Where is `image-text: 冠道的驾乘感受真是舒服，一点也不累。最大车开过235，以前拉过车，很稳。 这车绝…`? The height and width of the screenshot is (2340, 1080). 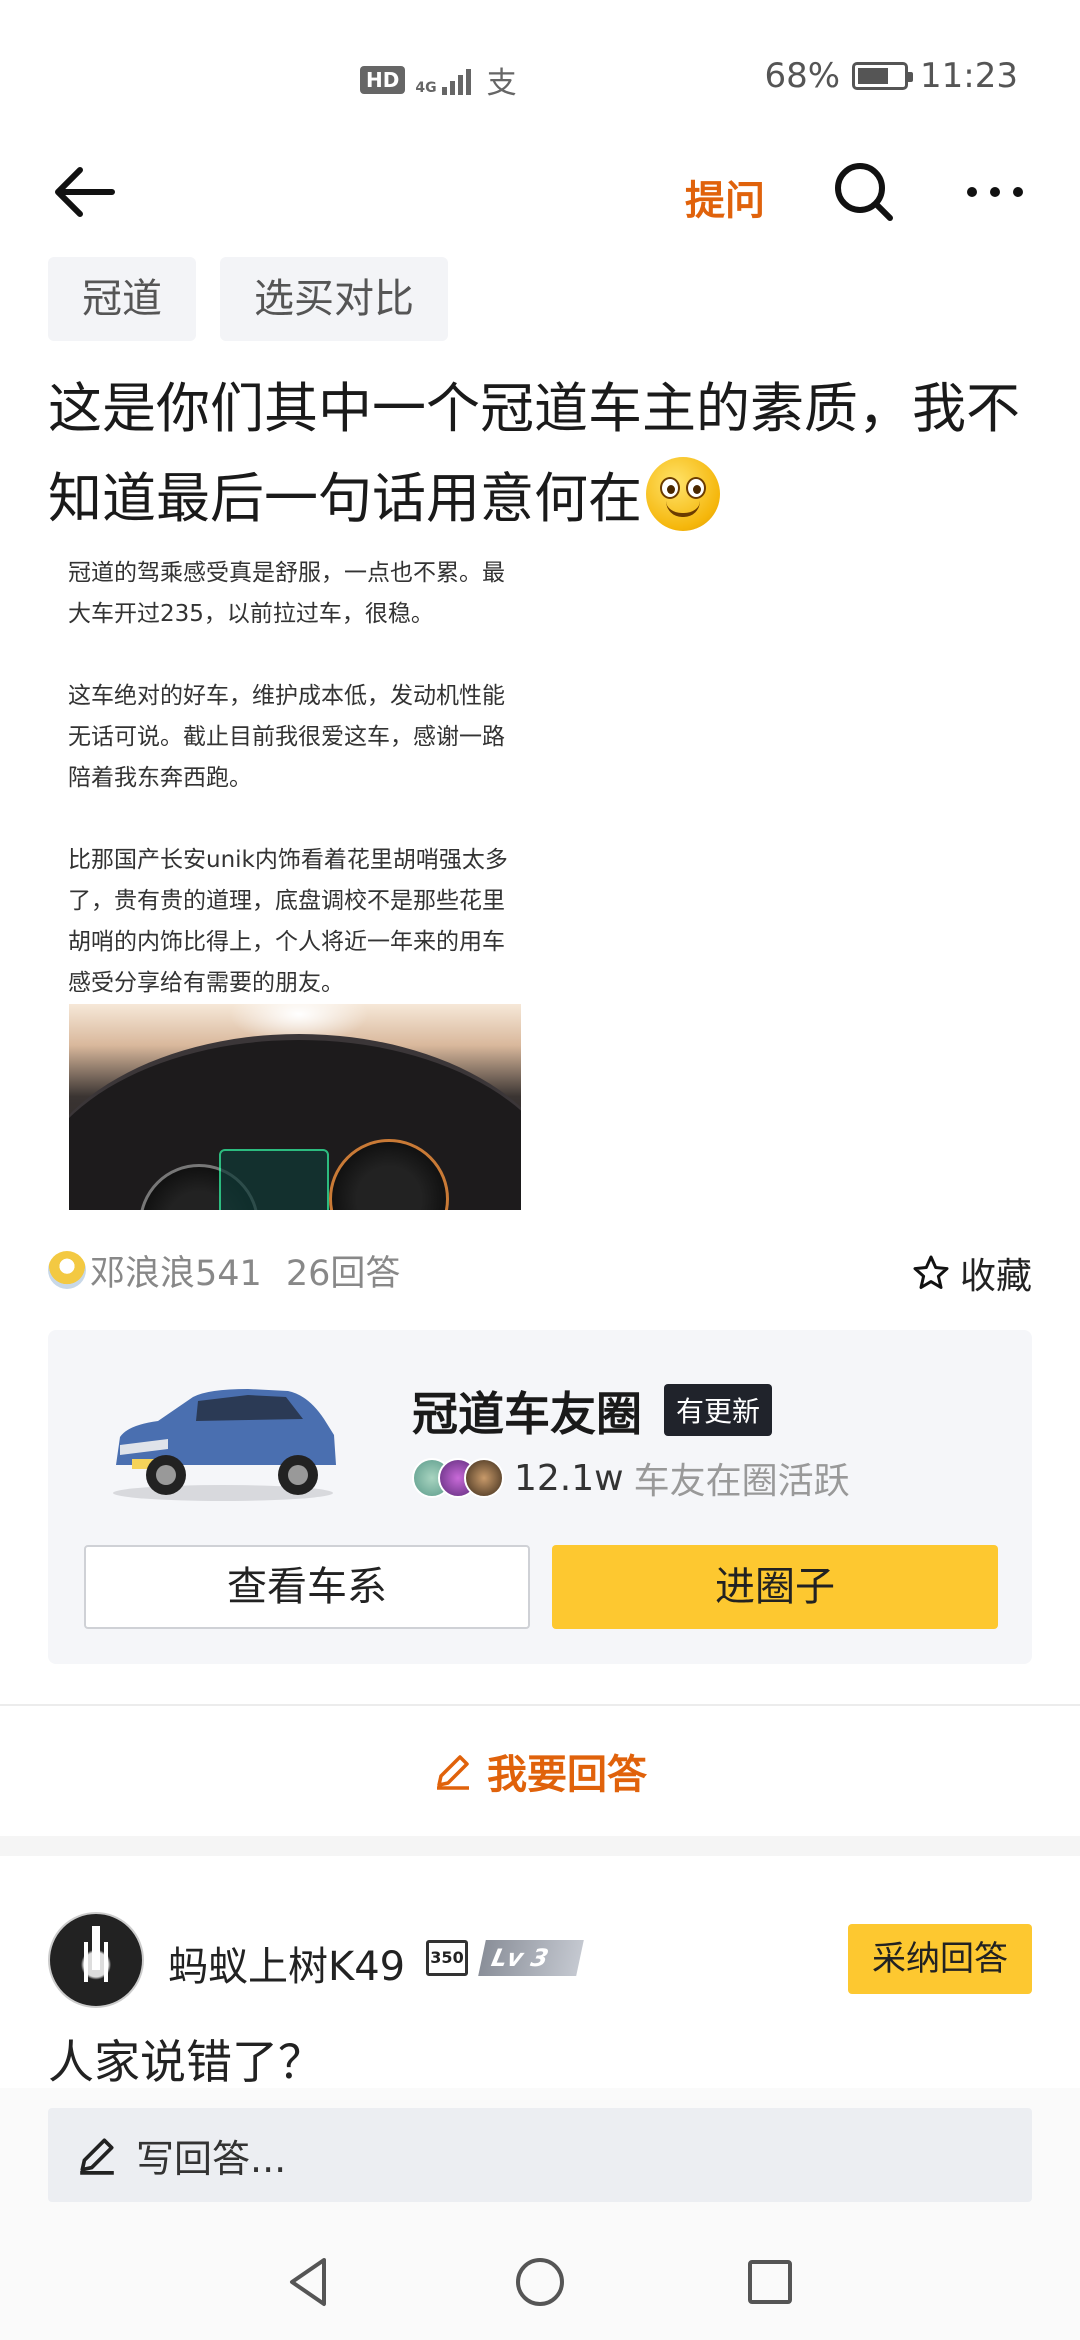
image-text: 冠道的驾乘感受真是舒服，一点也不累。最大车开过235，以前拉过车，很稳。 这车绝… is located at coordinates (288, 769).